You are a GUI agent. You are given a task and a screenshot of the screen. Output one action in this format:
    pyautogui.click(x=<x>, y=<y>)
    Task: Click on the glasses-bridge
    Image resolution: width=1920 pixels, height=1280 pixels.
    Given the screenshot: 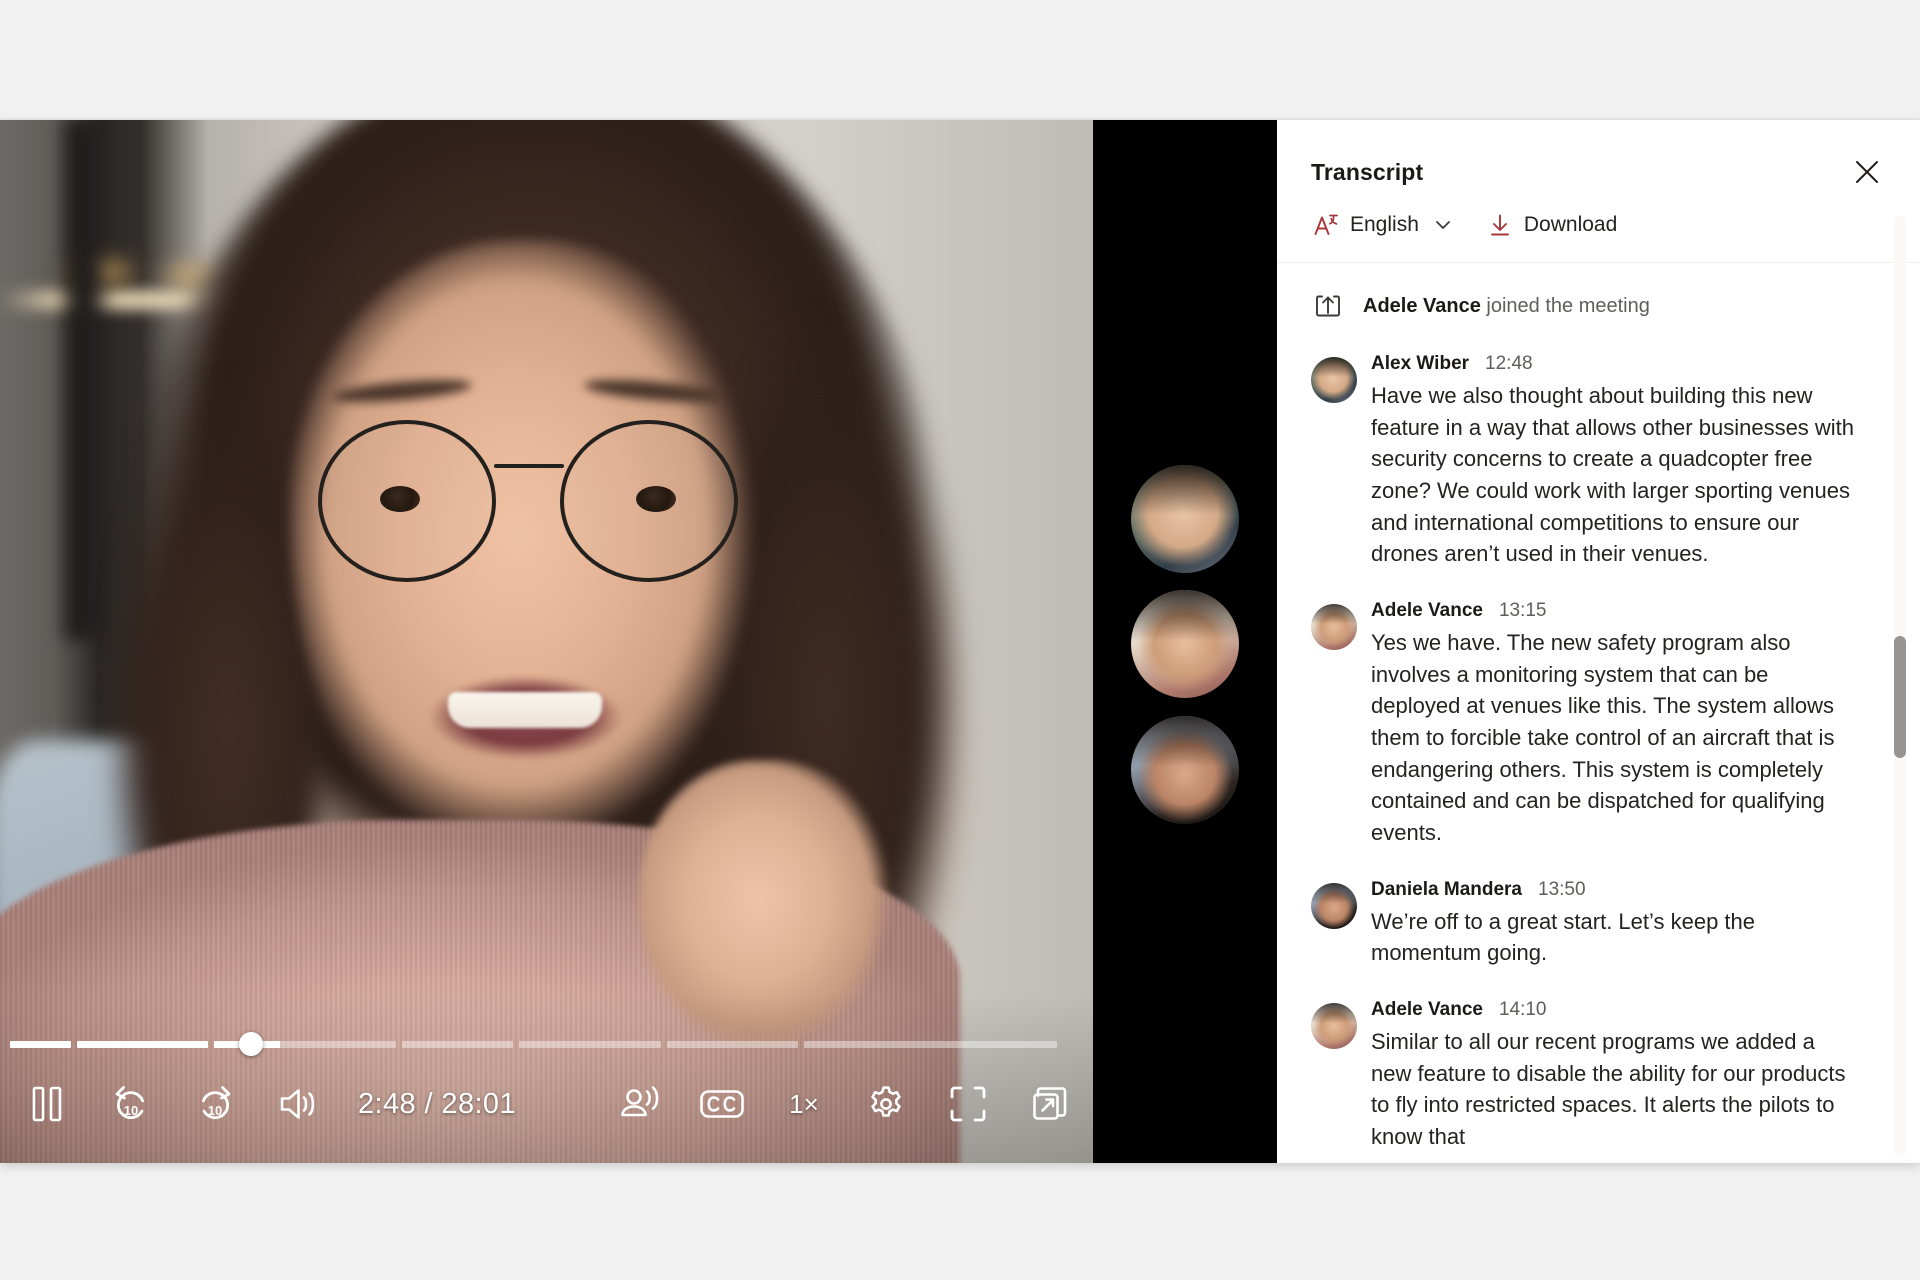 What is the action you would take?
    pyautogui.click(x=529, y=466)
    